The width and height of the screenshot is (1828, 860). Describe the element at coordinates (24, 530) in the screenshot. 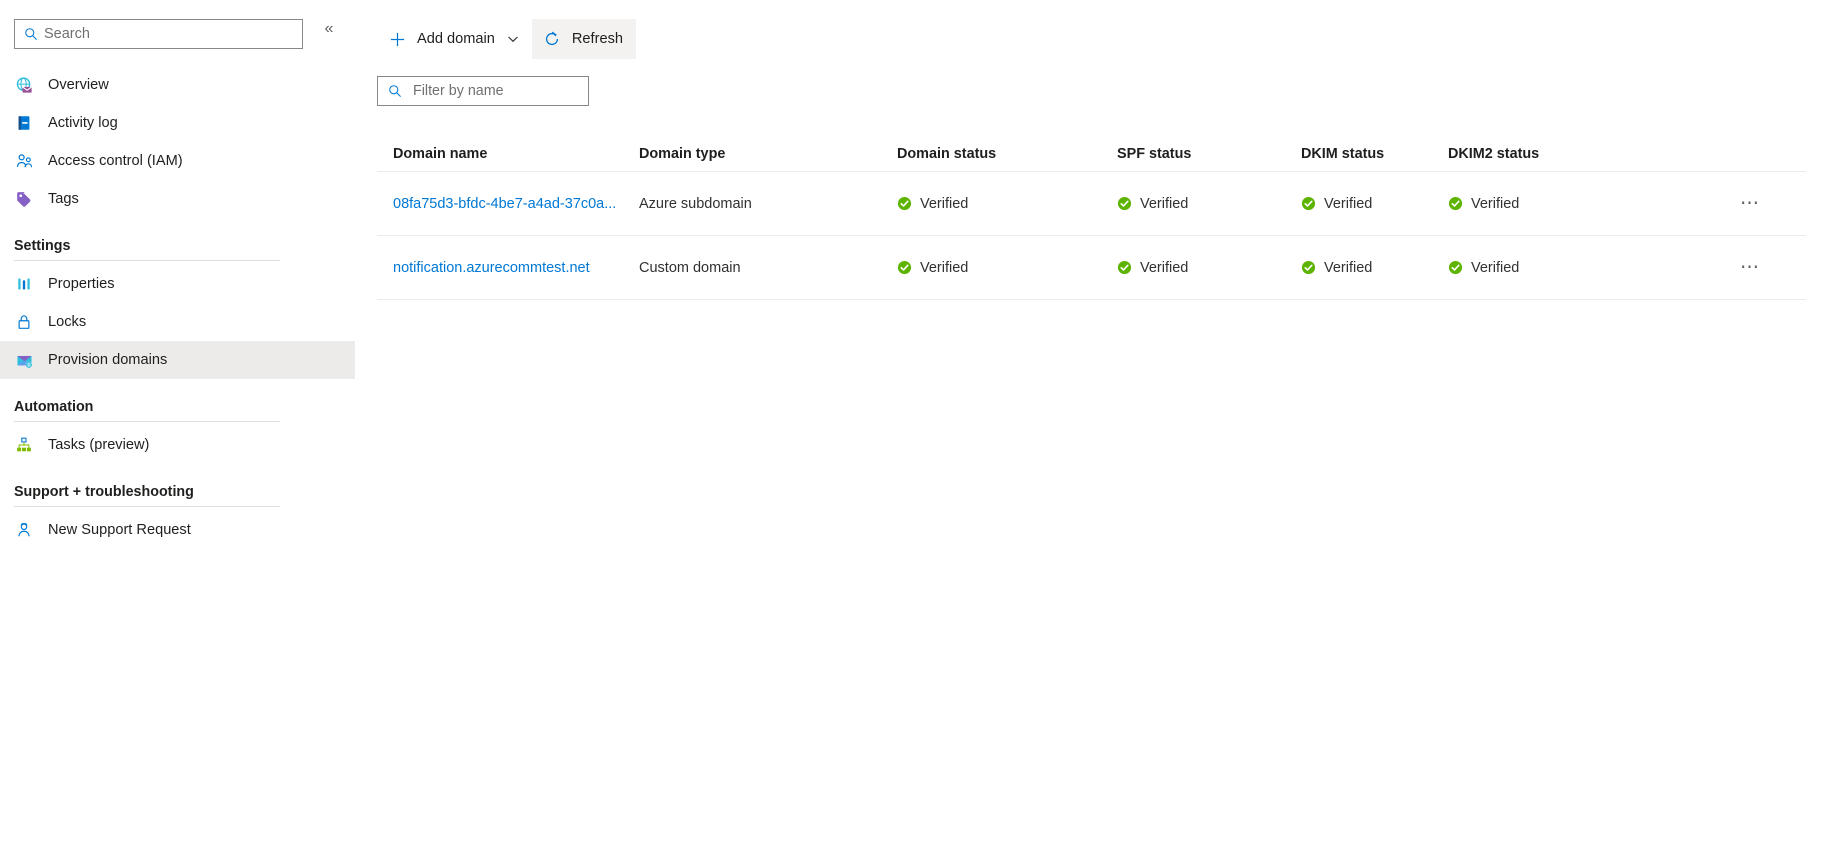

I see `support-request-icon` at that location.